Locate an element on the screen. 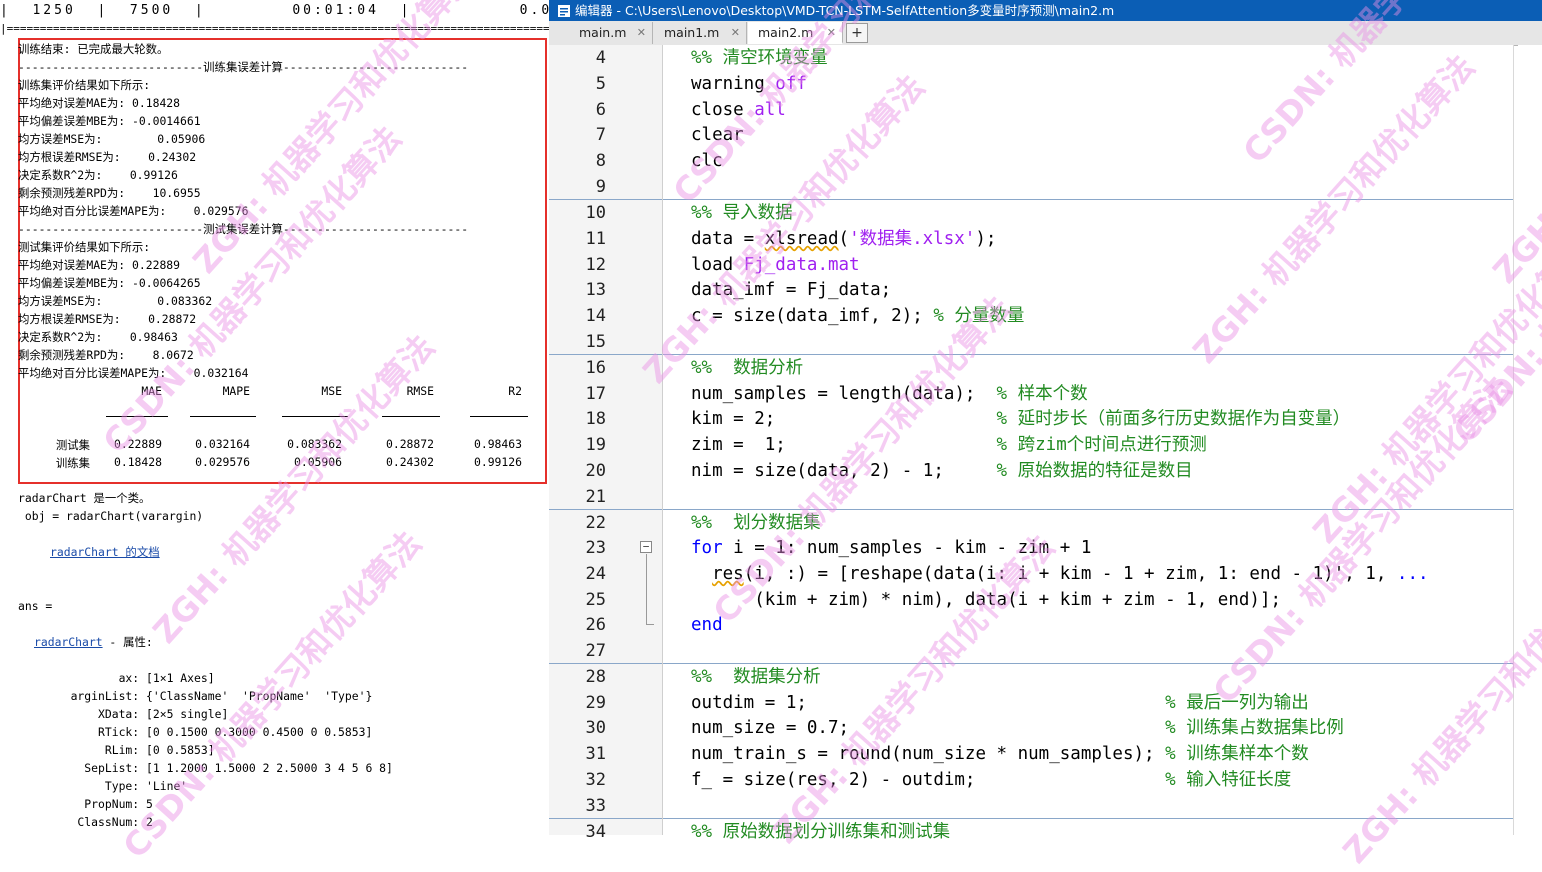  line-number: 20 is located at coordinates (595, 471).